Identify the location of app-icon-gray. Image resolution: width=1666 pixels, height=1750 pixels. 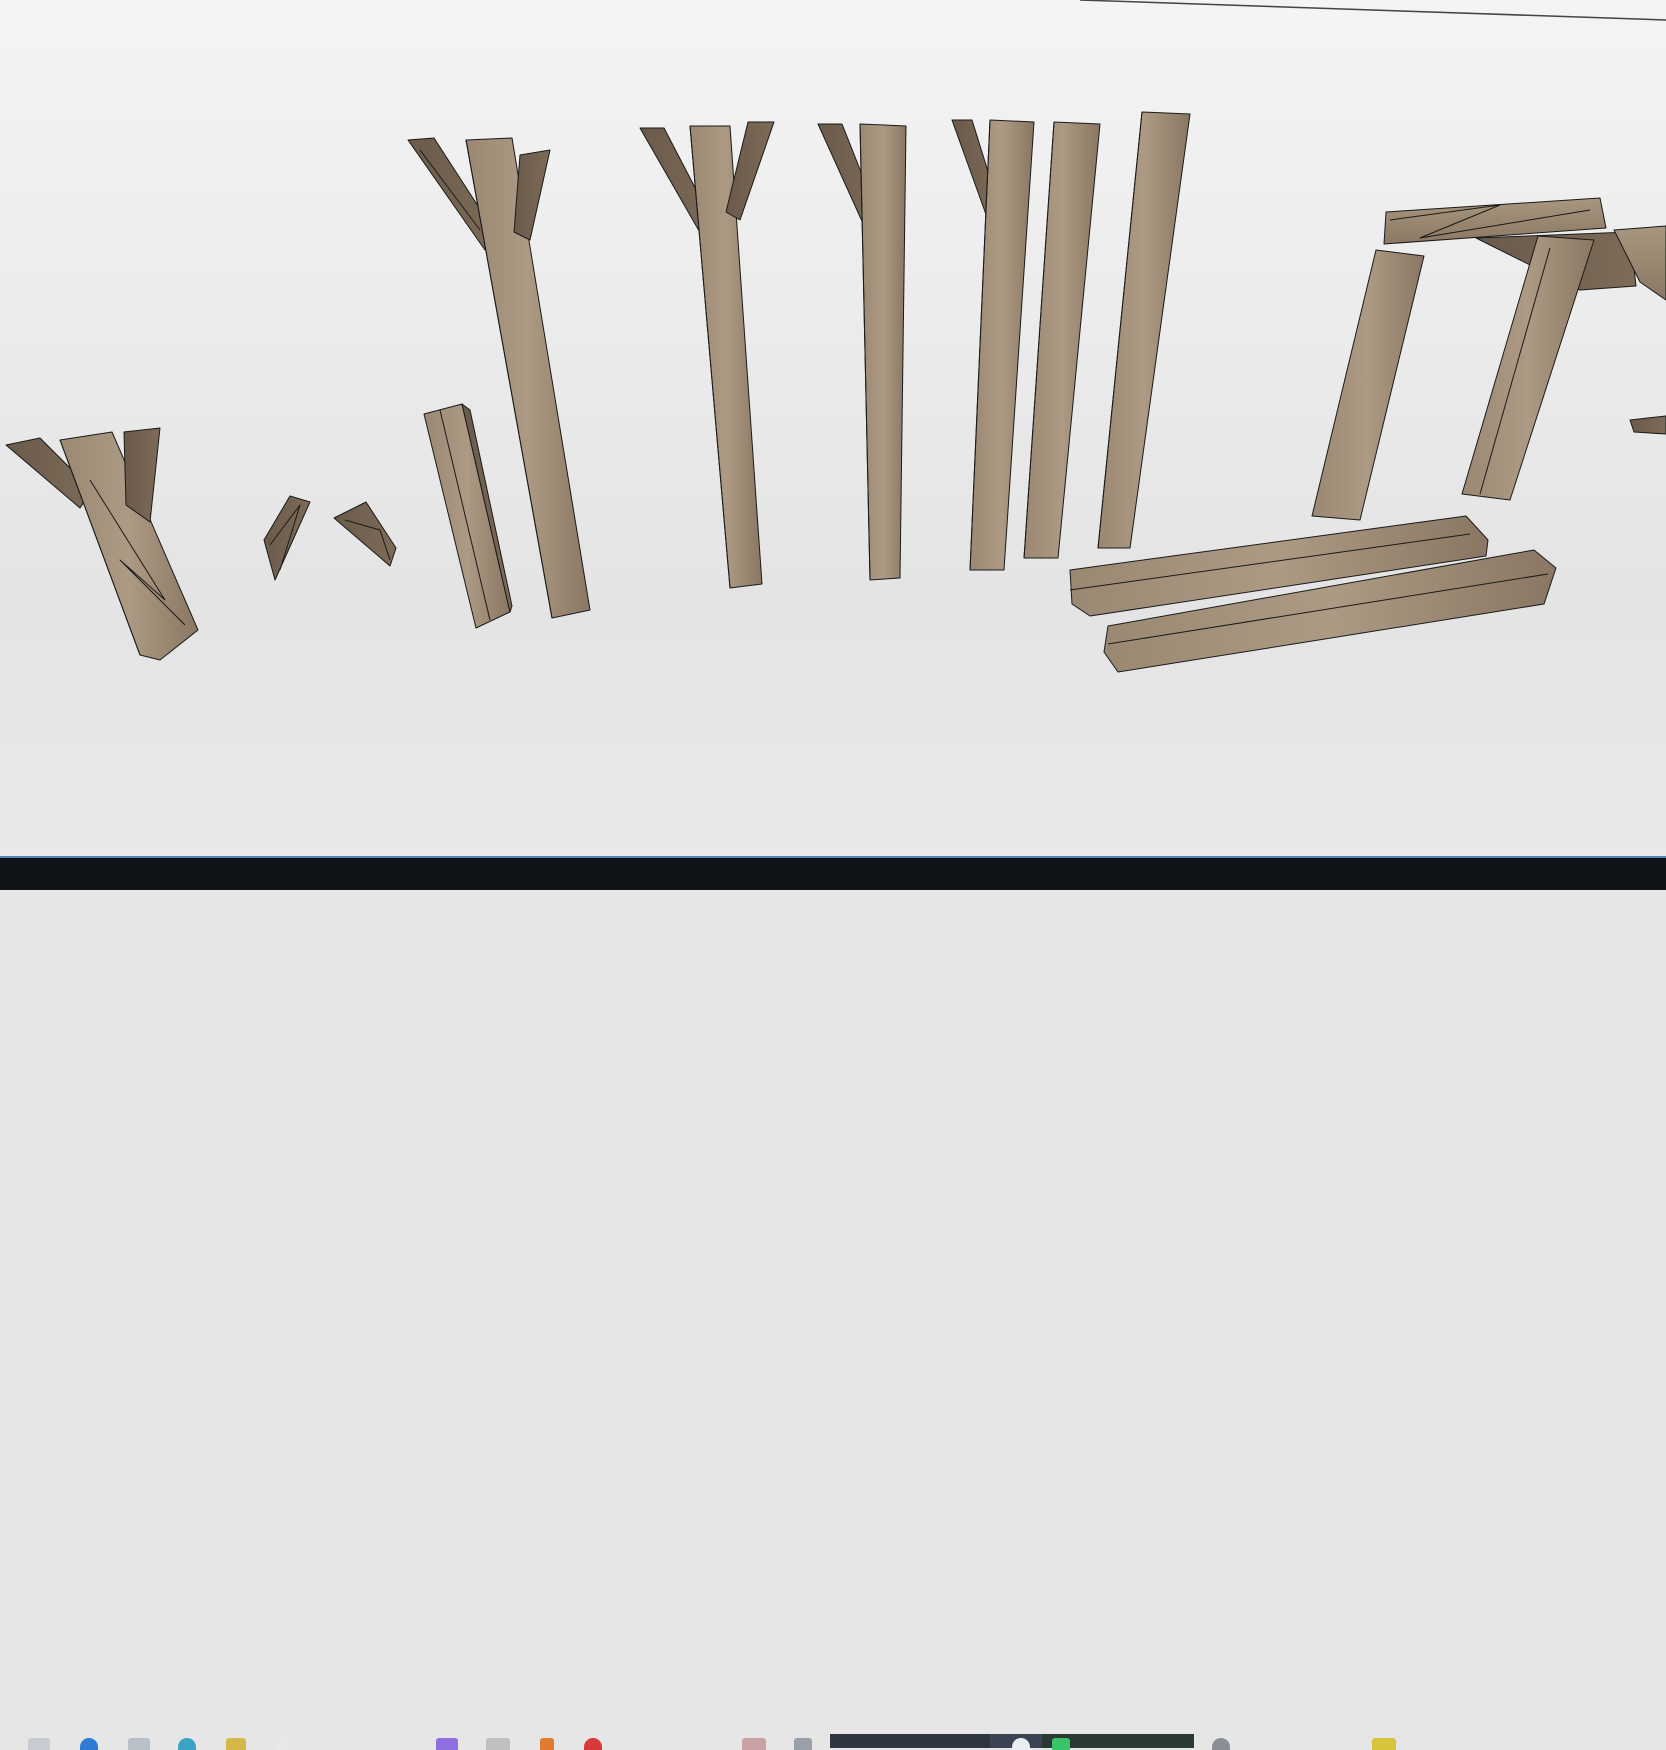
(803, 1744).